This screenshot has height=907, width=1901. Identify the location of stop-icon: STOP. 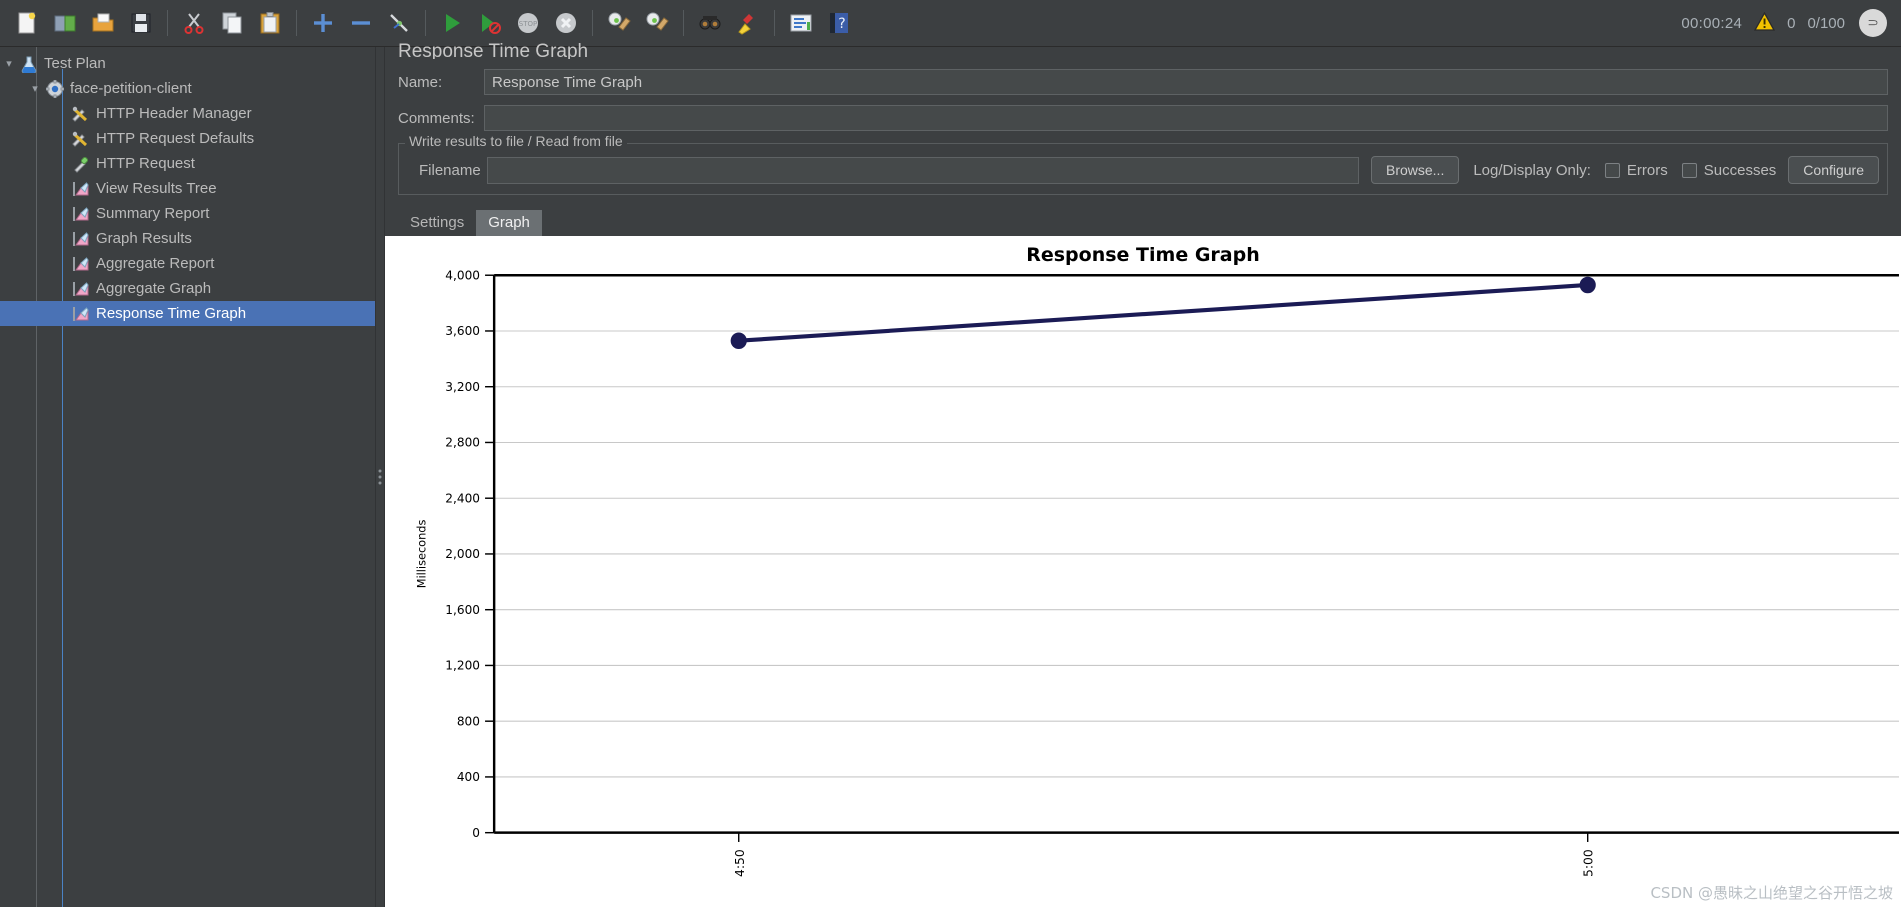
(528, 23).